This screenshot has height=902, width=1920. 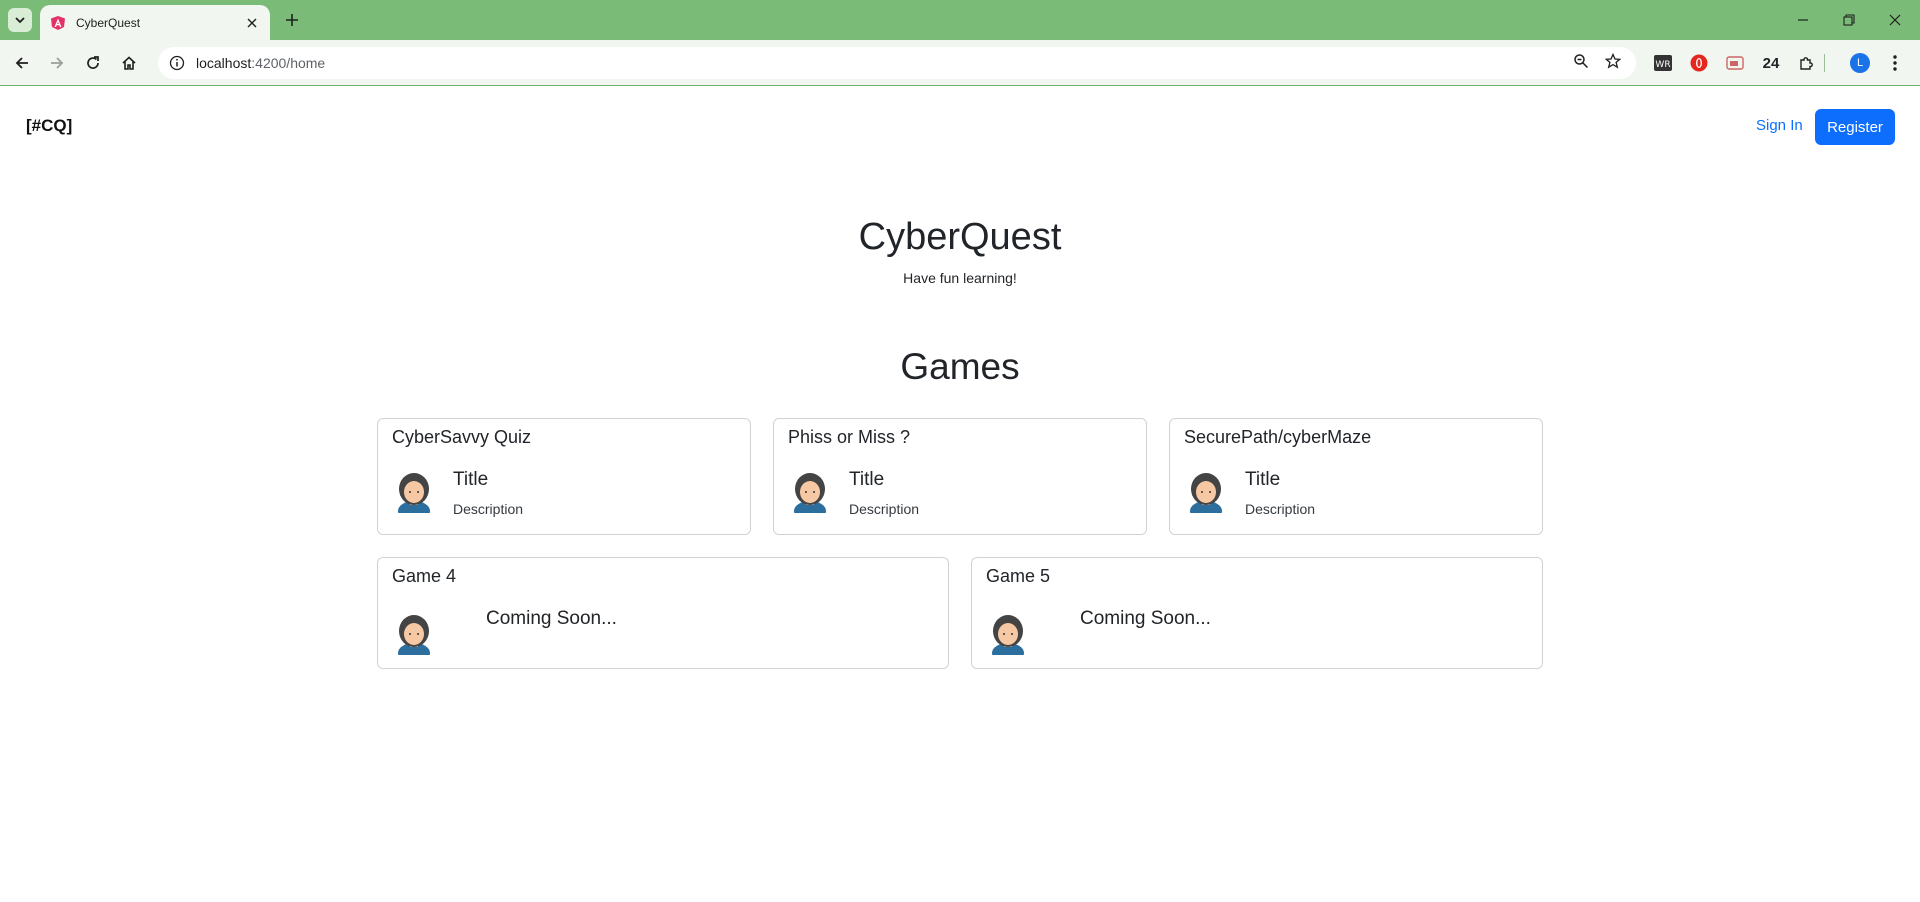 What do you see at coordinates (1825, 63) in the screenshot?
I see `toolbar-divider` at bounding box center [1825, 63].